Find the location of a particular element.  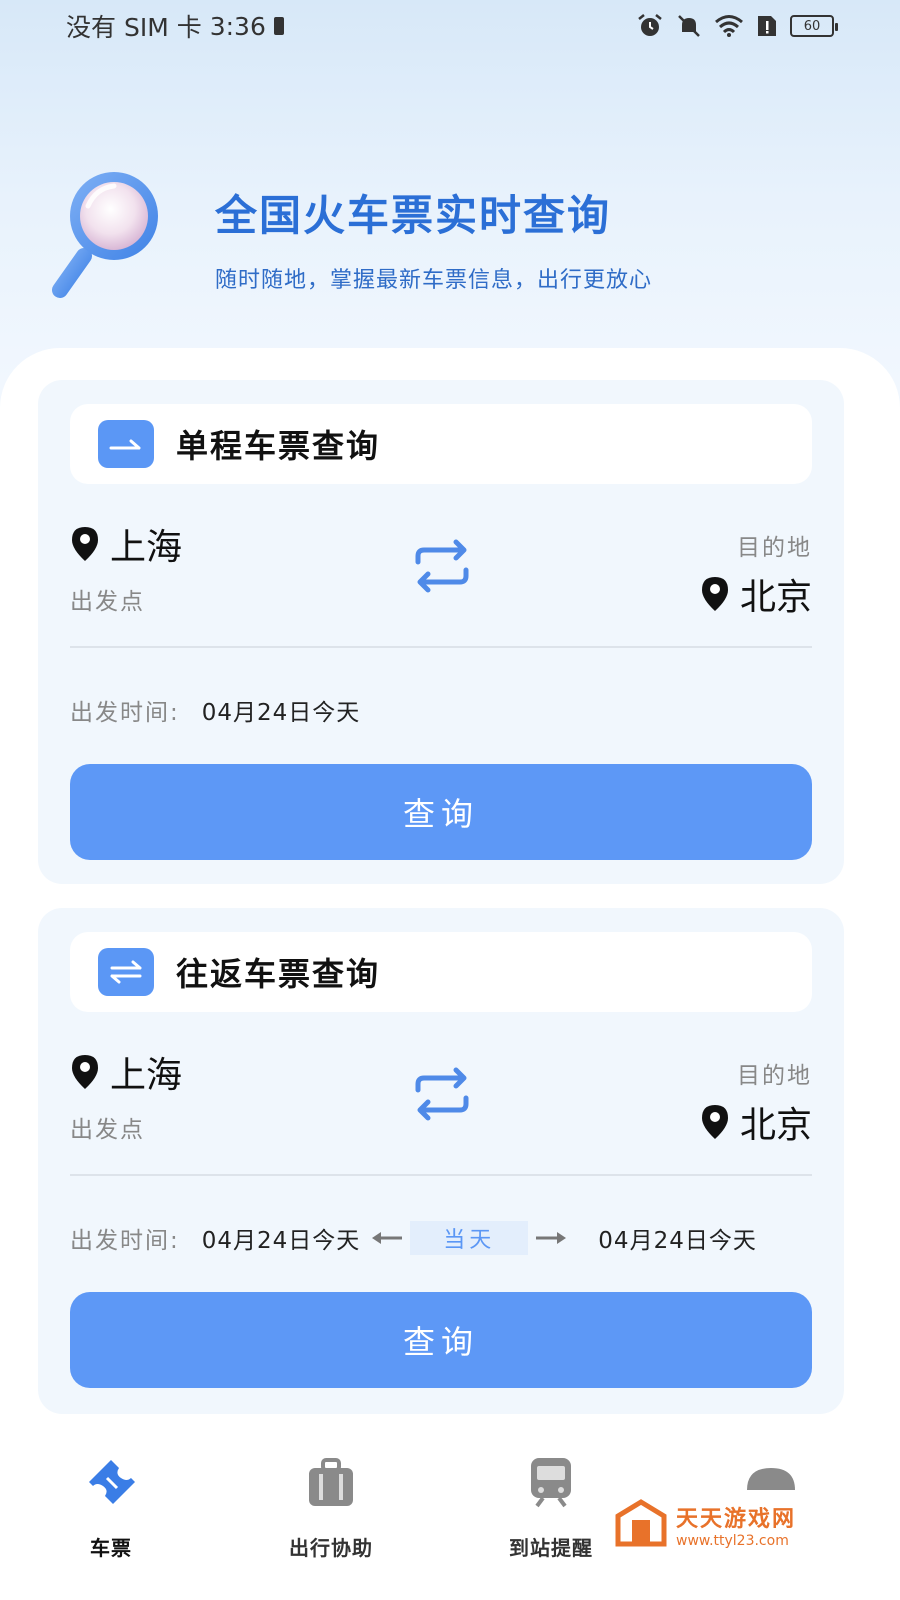

watermark-url: www.ttyl23.com is located at coordinates (732, 1541).